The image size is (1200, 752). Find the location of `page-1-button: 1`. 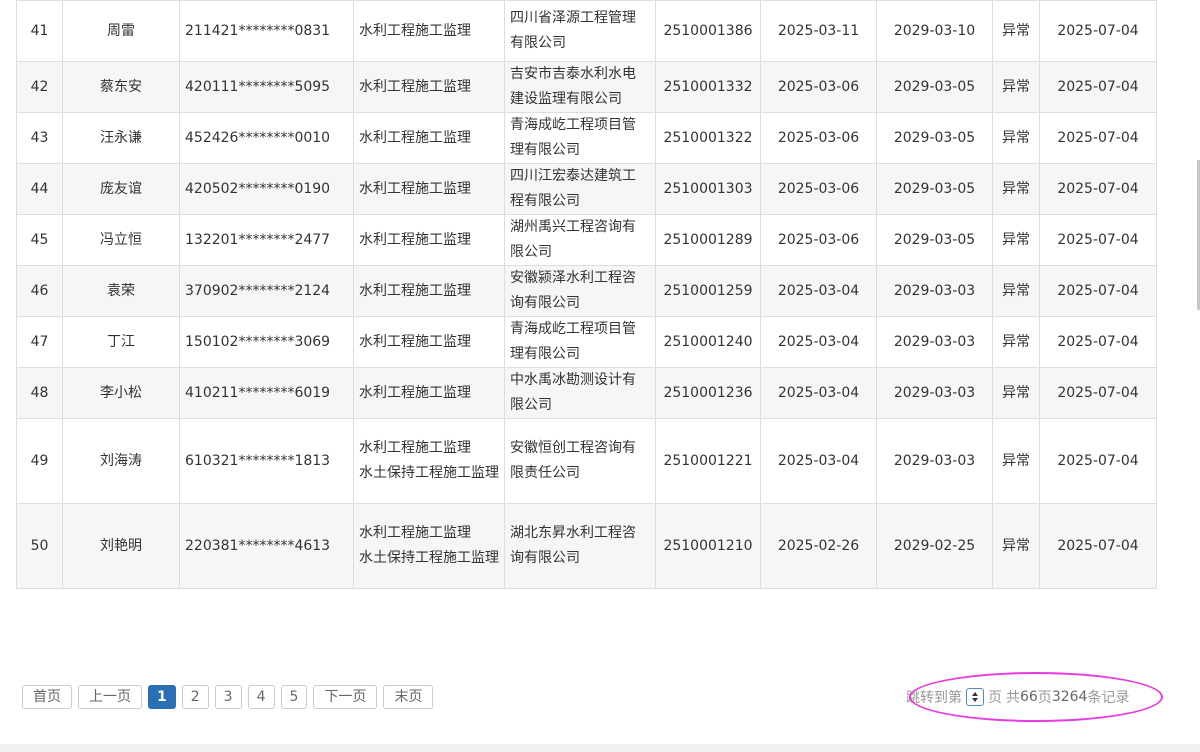

page-1-button: 1 is located at coordinates (162, 697).